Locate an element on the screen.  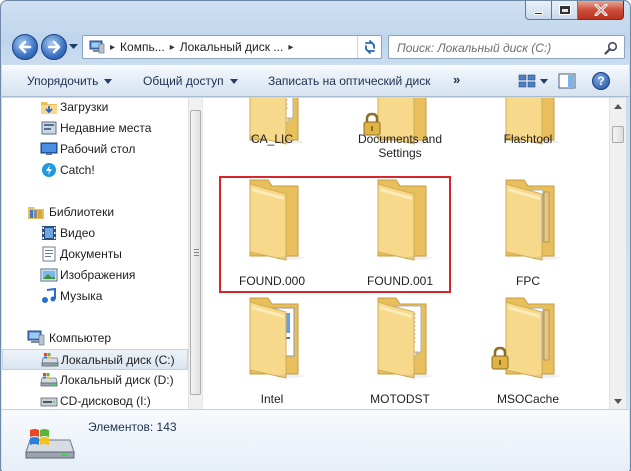
sidebar-item-label: Документы is located at coordinates (91, 254).